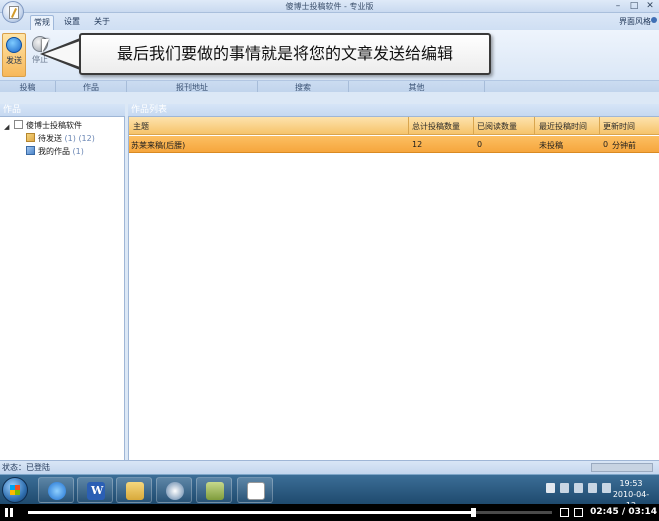 The image size is (659, 521). Describe the element at coordinates (394, 126) in the screenshot. I see `grid-header: 主题 总计投稿数量 已阅读数量 最近投稿时间 更新时间` at that location.